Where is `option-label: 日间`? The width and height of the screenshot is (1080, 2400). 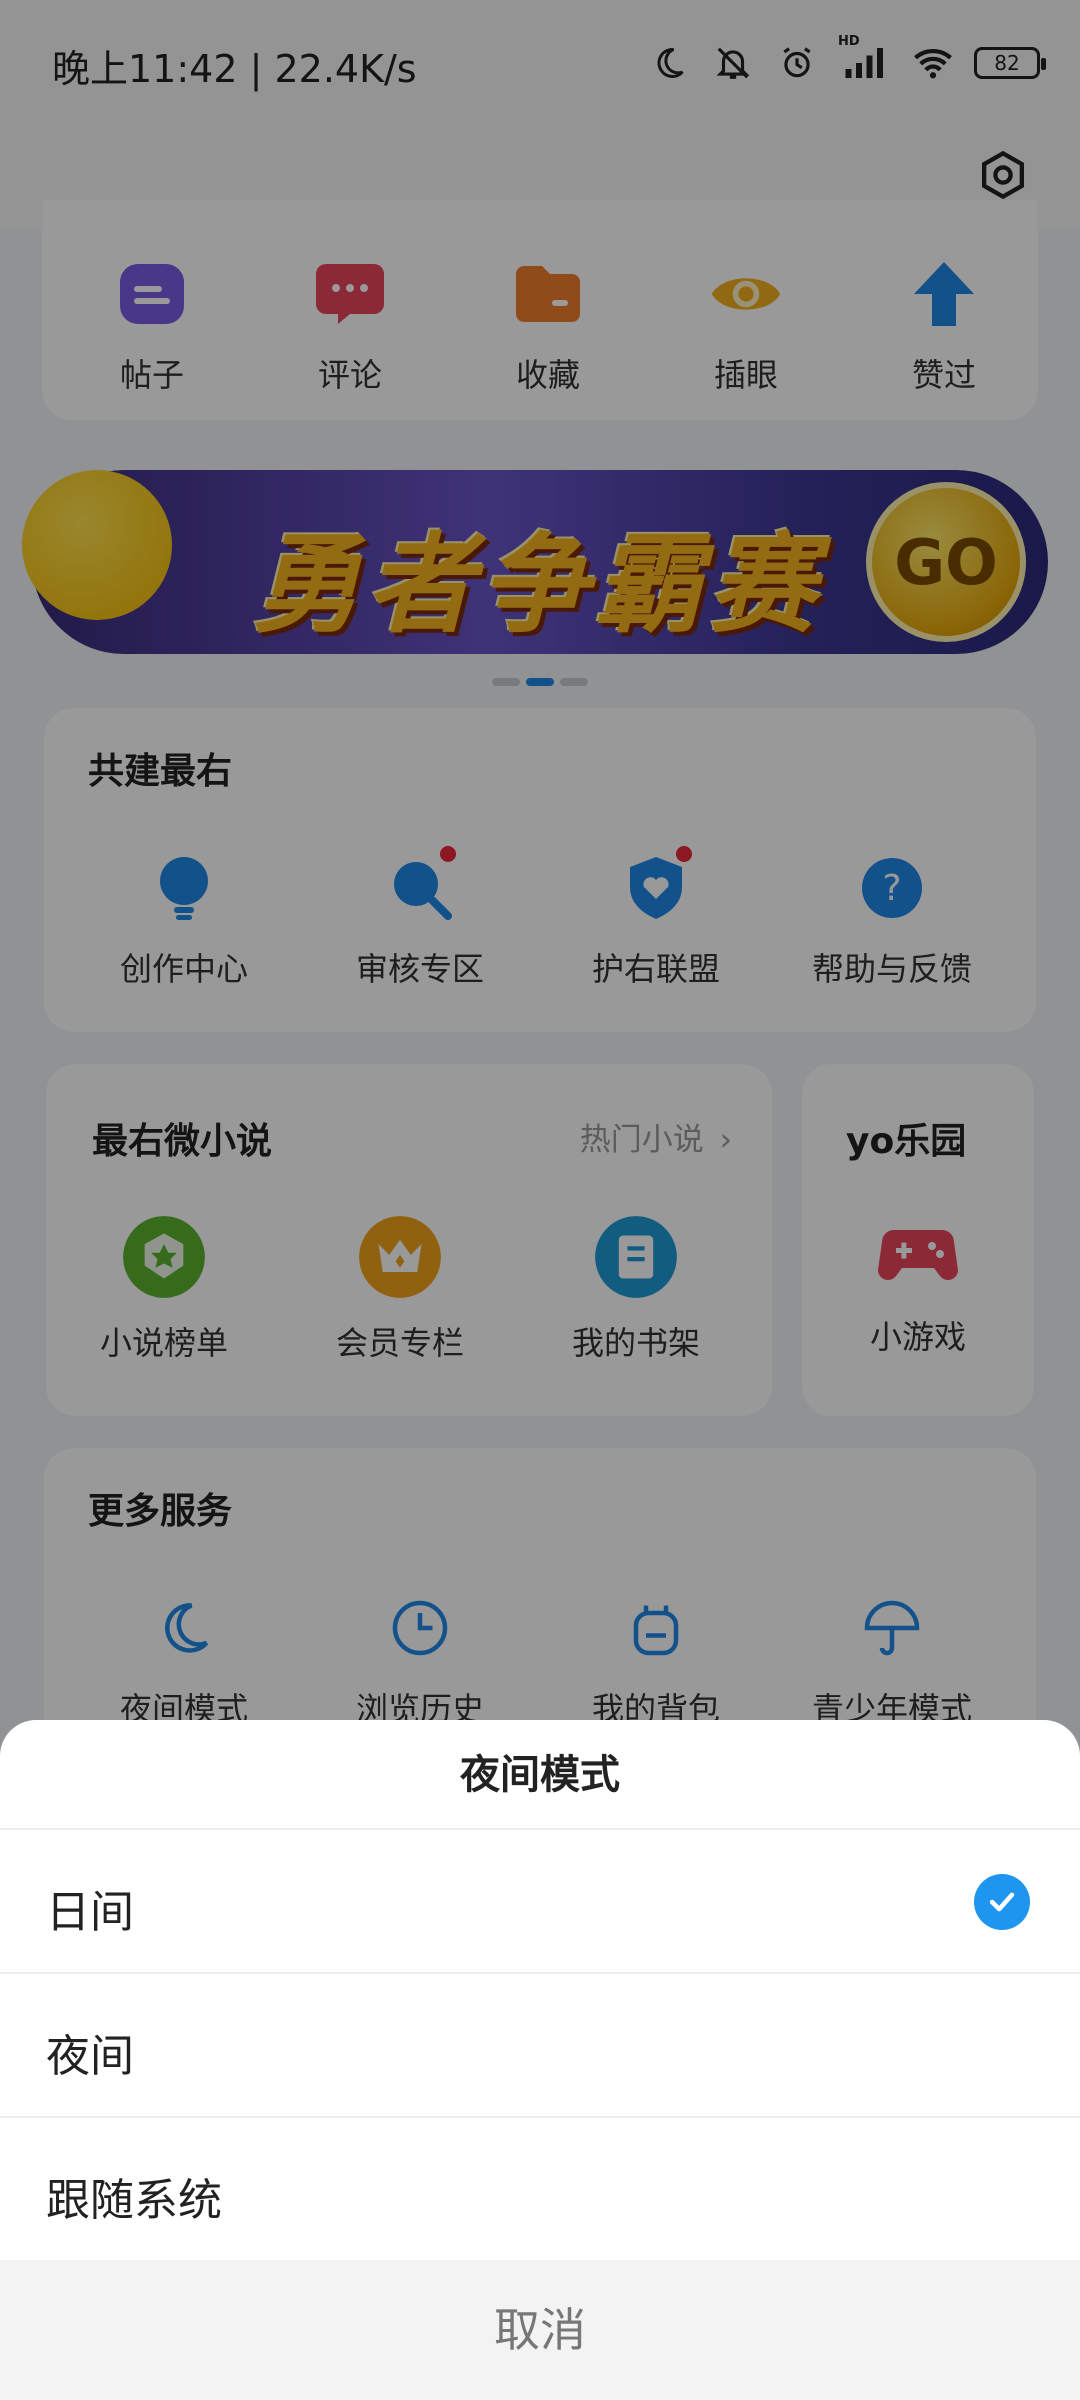 option-label: 日间 is located at coordinates (90, 1912).